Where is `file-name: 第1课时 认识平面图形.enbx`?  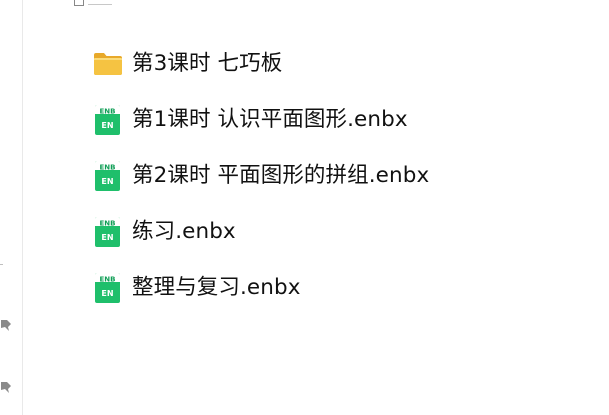 file-name: 第1课时 认识平面图形.enbx is located at coordinates (270, 120).